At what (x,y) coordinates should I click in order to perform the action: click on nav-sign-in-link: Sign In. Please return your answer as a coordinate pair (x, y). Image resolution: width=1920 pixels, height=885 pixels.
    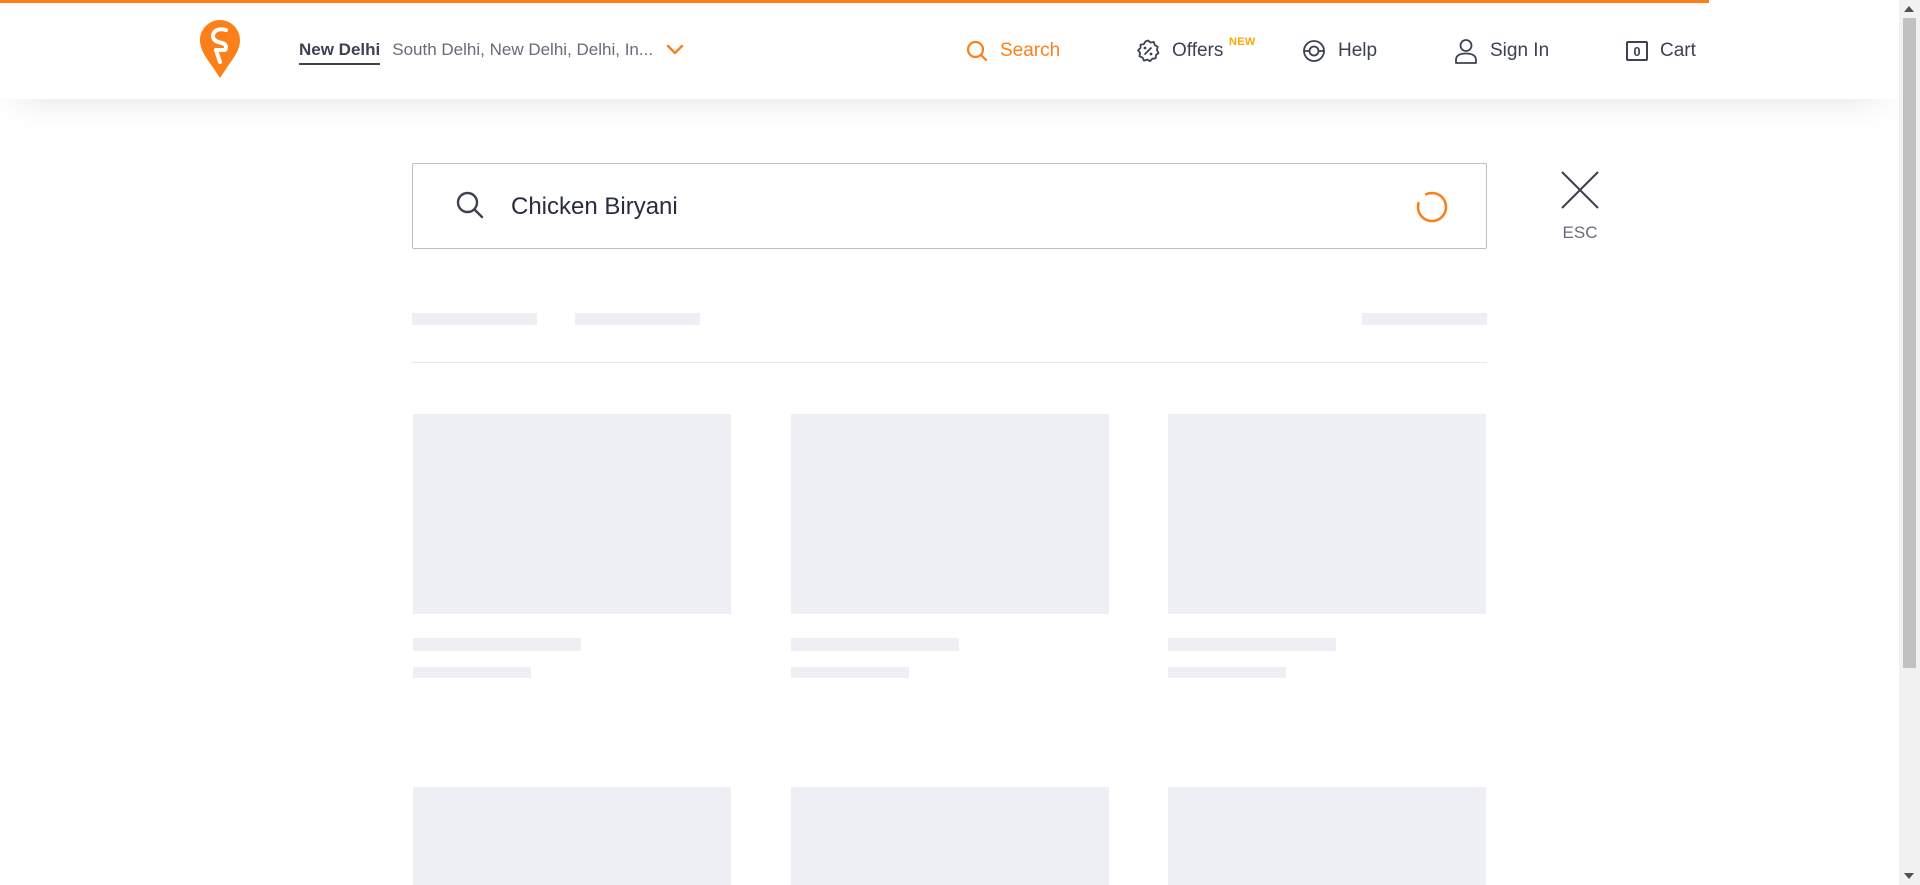
    Looking at the image, I should click on (1501, 51).